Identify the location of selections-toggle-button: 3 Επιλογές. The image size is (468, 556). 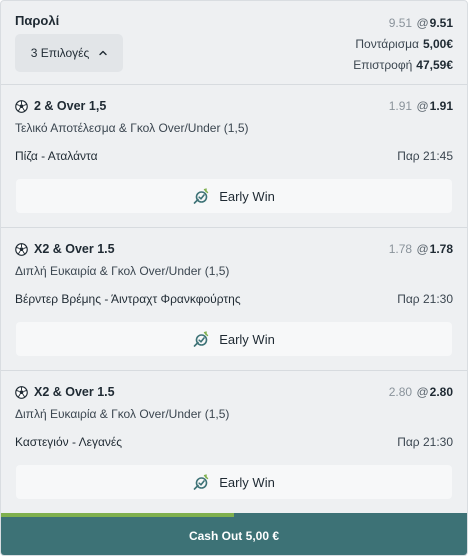
(69, 53).